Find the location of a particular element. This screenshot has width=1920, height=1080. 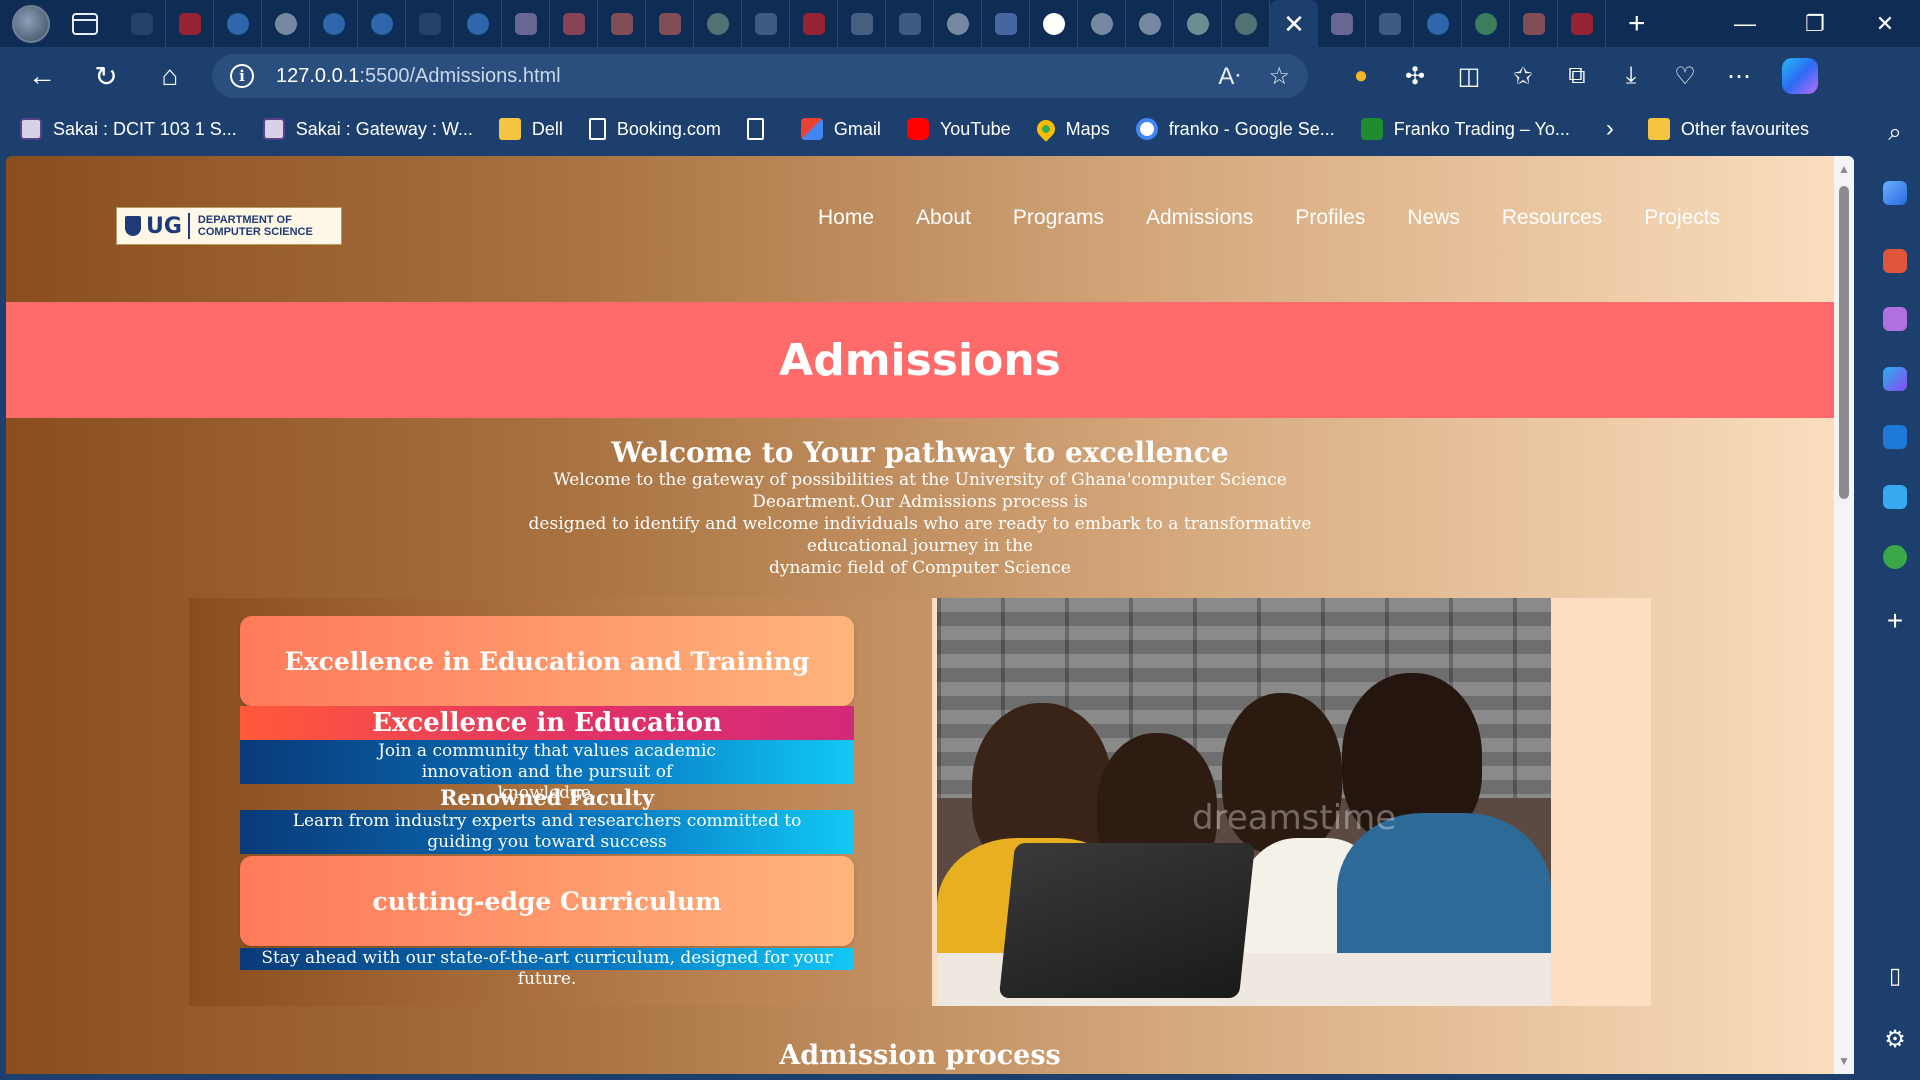

scrollbar-thumb is located at coordinates (1844, 342).